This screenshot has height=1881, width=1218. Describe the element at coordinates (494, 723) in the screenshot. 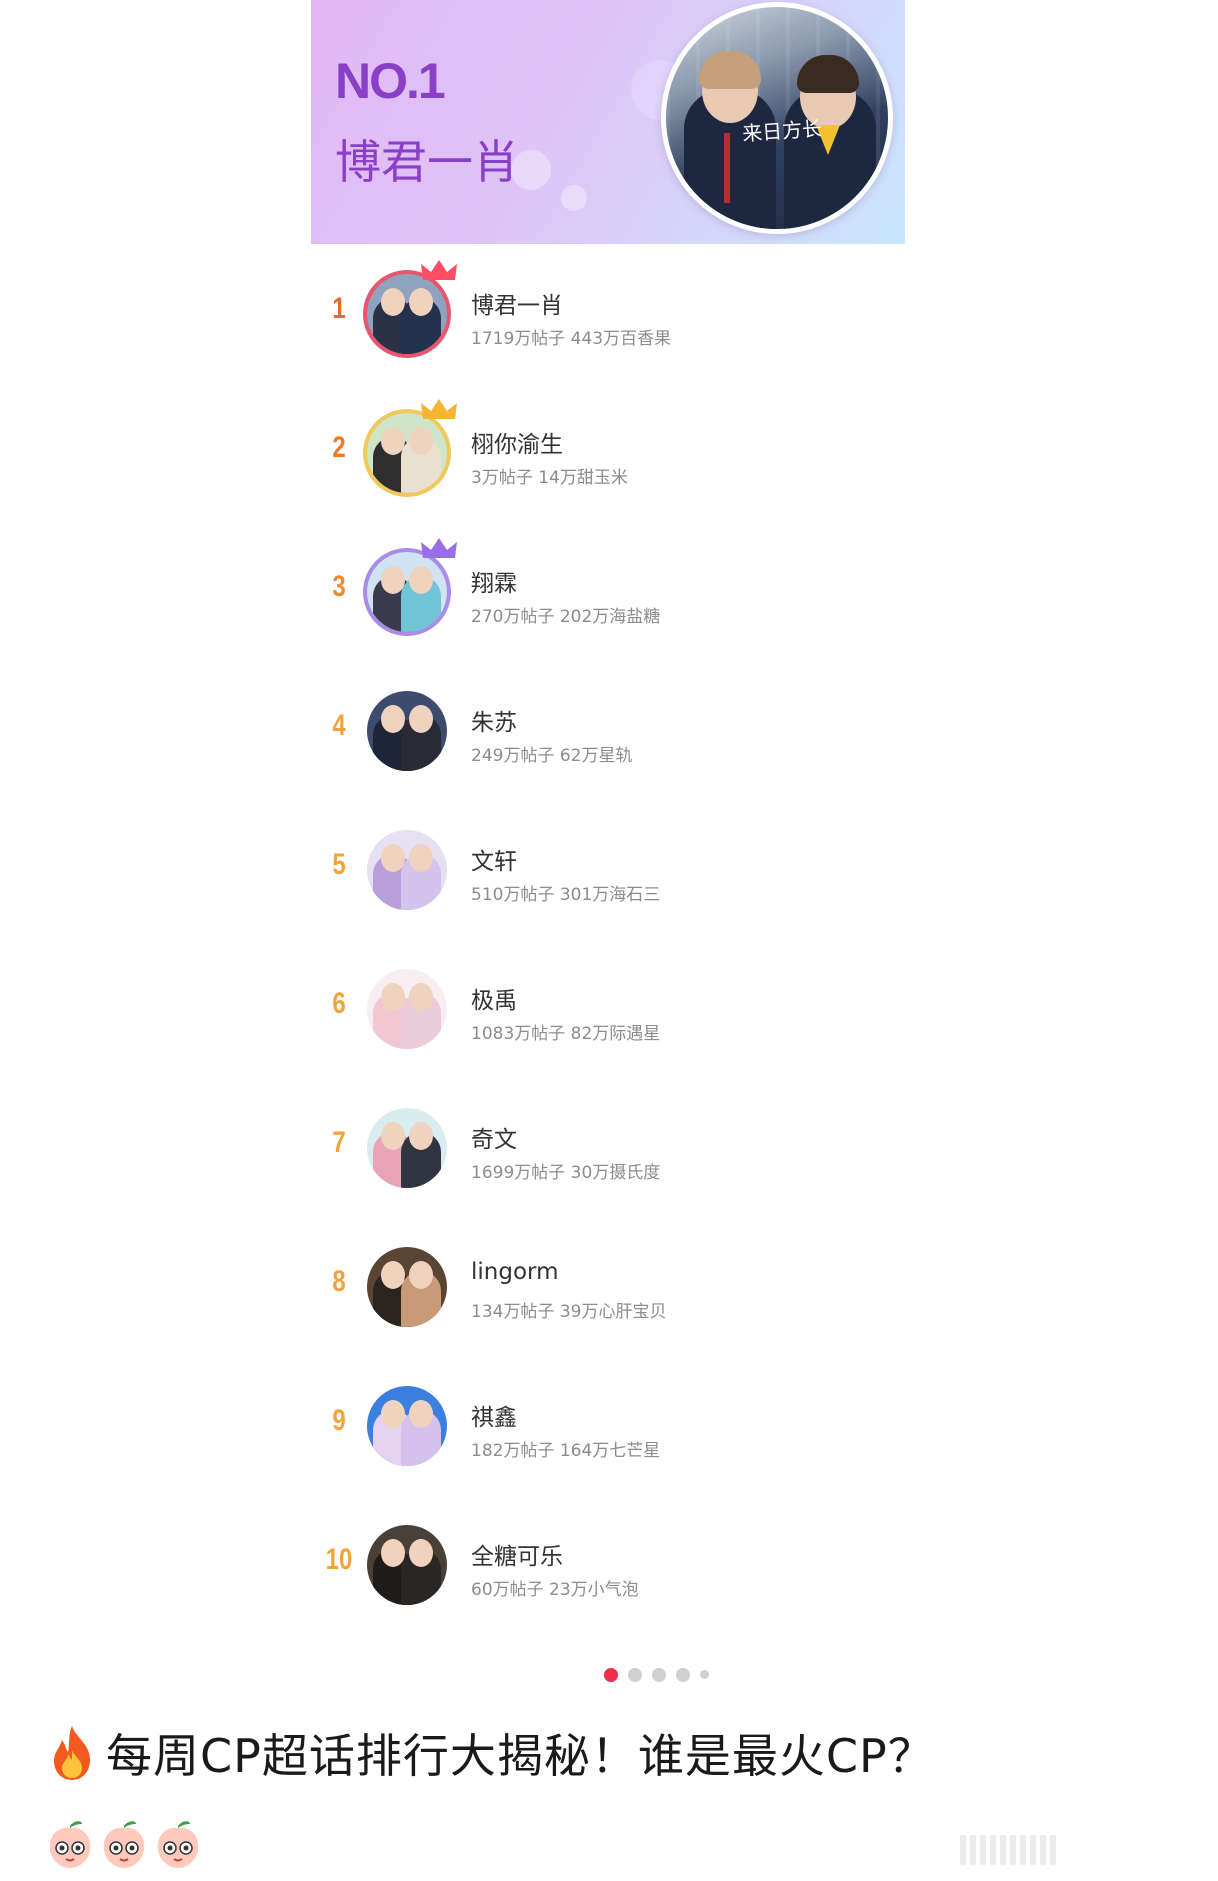

I see `cp-name: 朱苏` at that location.